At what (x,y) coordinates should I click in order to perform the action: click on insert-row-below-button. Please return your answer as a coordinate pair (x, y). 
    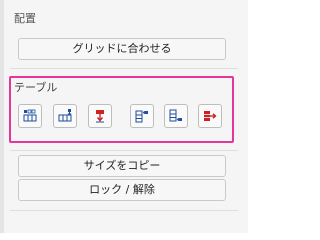
    Looking at the image, I should click on (30, 116).